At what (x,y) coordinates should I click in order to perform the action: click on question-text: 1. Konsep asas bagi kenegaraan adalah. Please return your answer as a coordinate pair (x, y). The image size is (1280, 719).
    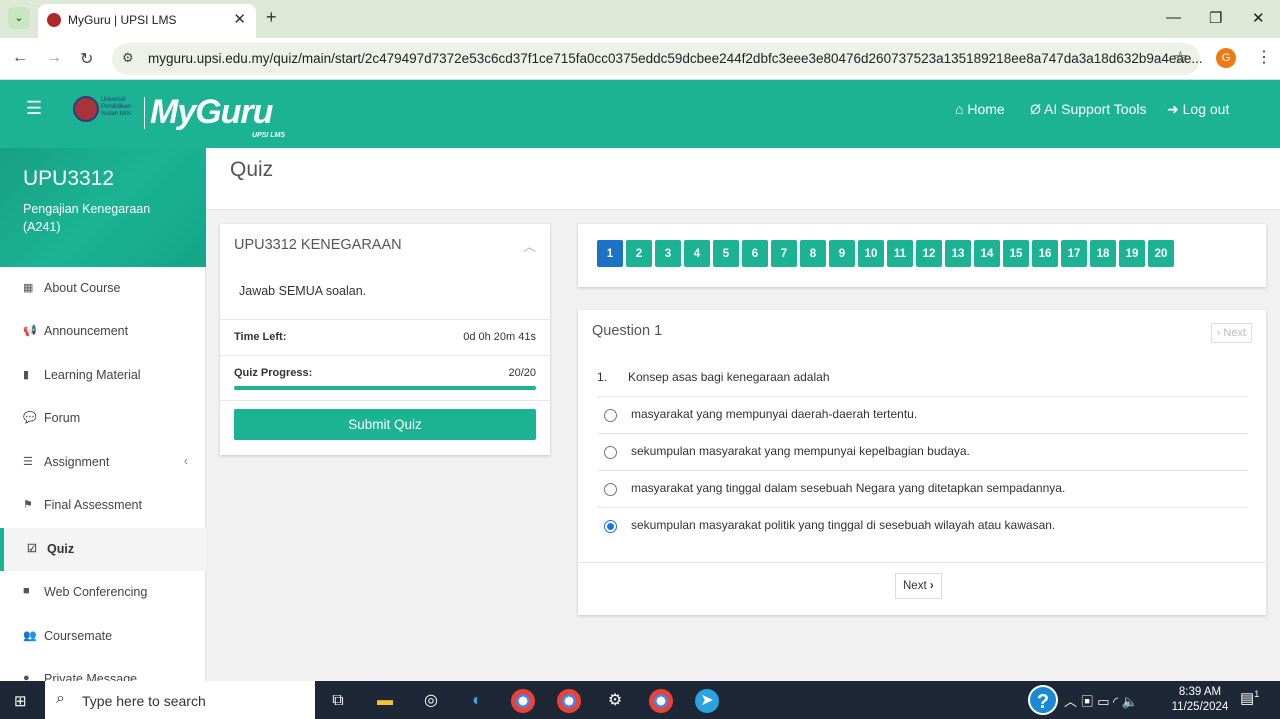
    Looking at the image, I should click on (713, 377).